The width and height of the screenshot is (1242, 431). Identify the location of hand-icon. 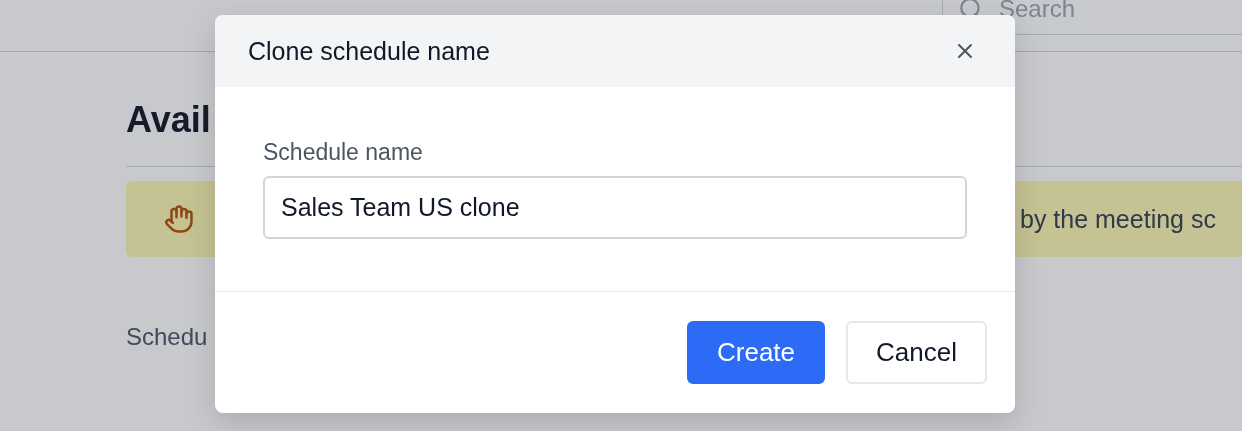
(179, 219).